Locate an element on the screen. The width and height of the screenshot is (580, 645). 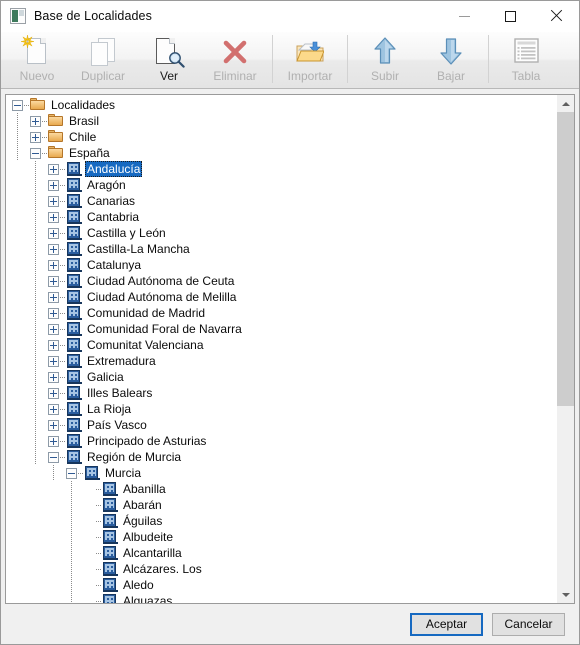
toolbar-label-eliminar: Eliminar is located at coordinates (235, 76).